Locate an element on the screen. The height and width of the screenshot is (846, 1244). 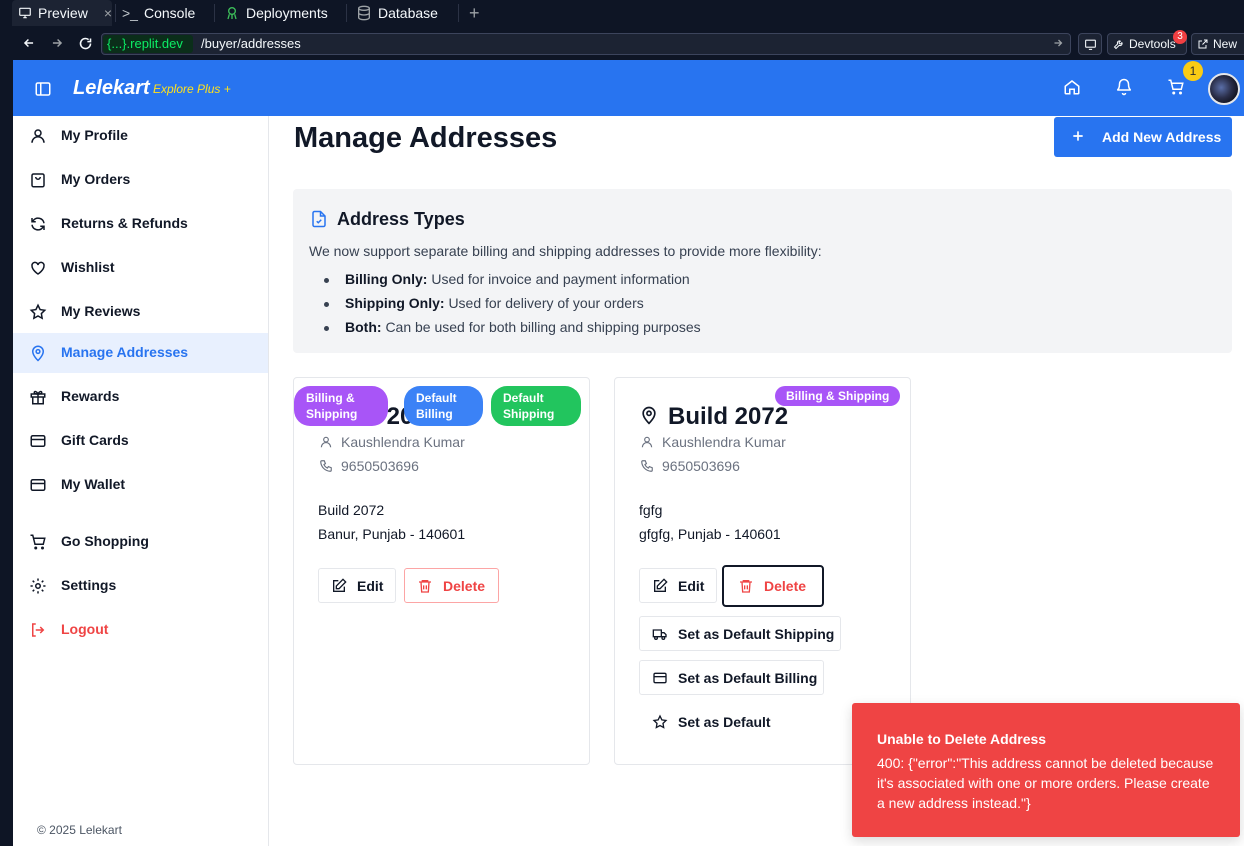
bullet-term: Both: is located at coordinates (363, 327).